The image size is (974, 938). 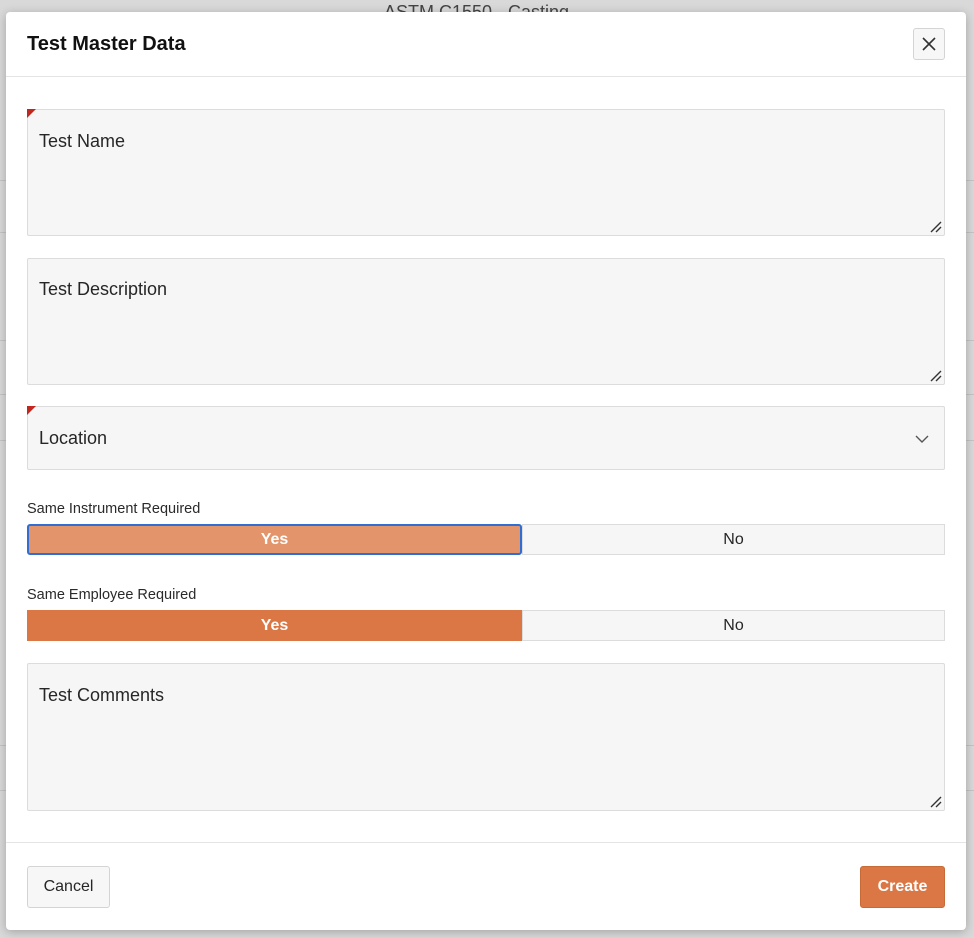 I want to click on test-name-label: Test Name, so click(x=82, y=141).